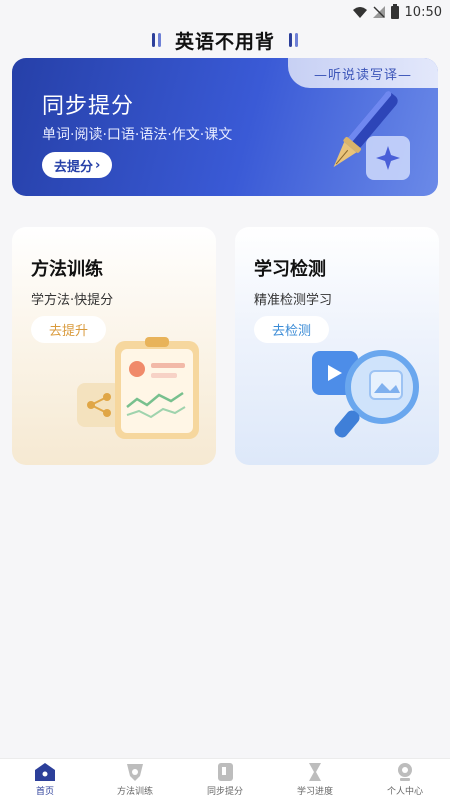 This screenshot has width=450, height=800. I want to click on no-signal-icon, so click(378, 12).